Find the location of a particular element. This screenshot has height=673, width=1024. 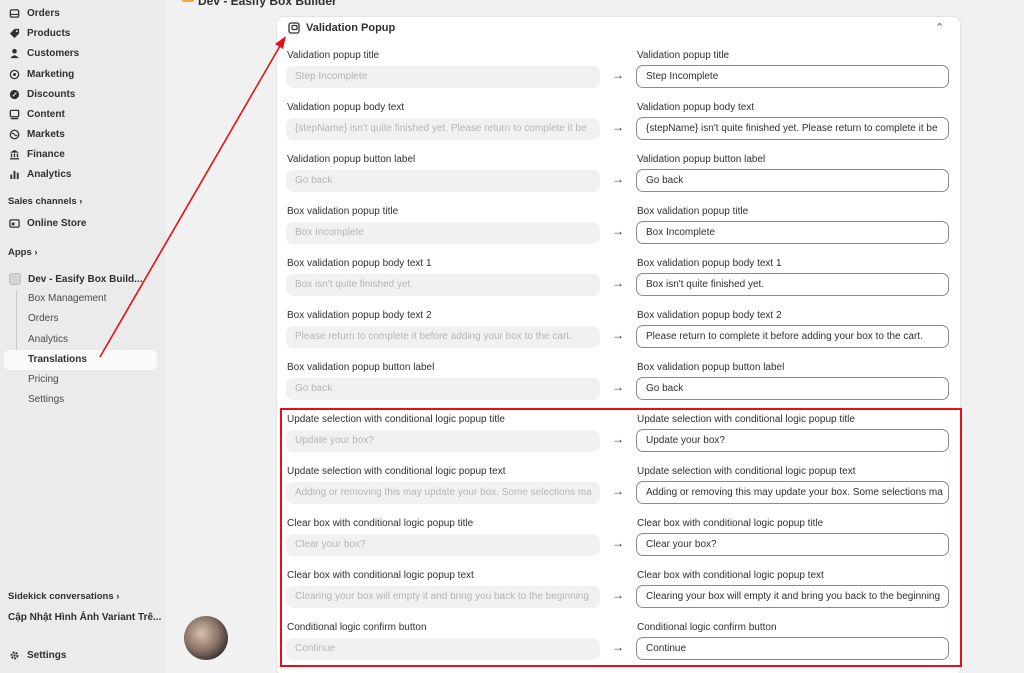

apps-label: Apps › is located at coordinates (23, 252).